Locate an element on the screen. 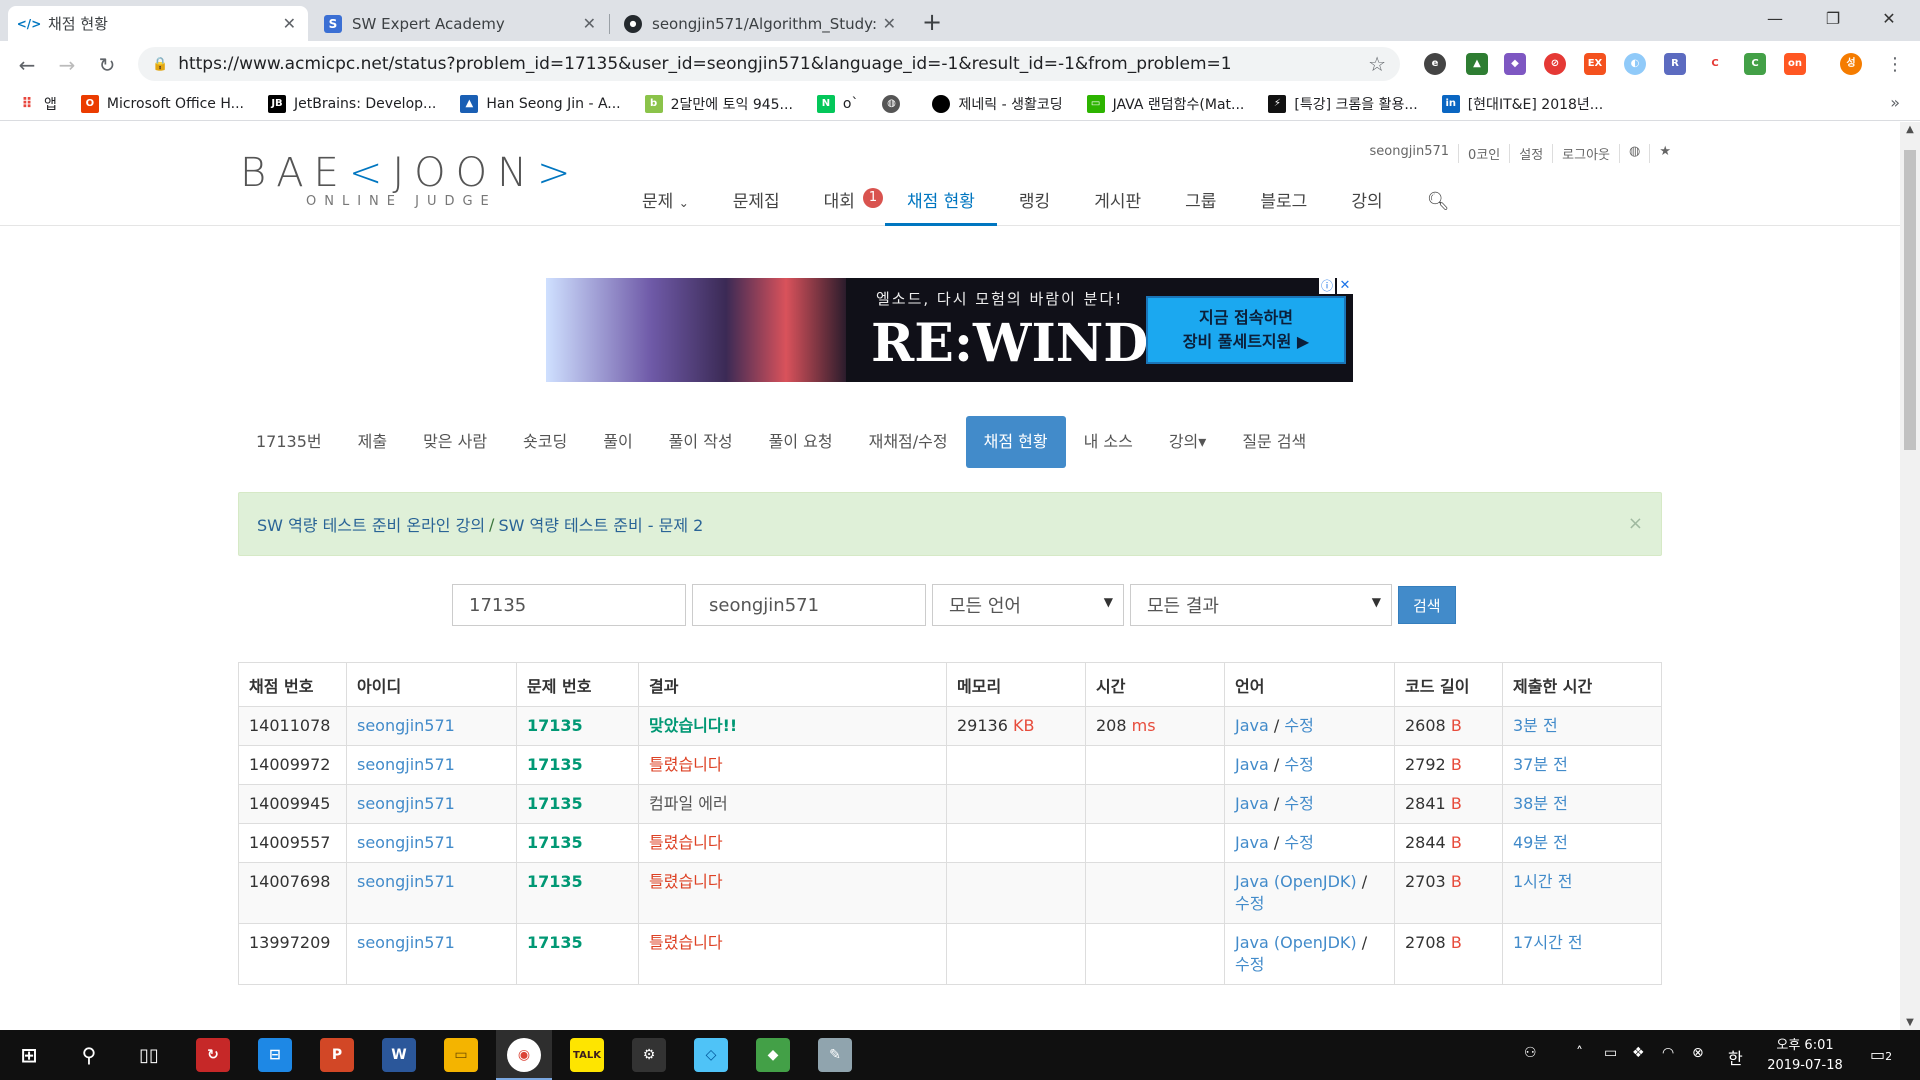 The height and width of the screenshot is (1080, 1920). people-icon: ⚇ is located at coordinates (1530, 1053).